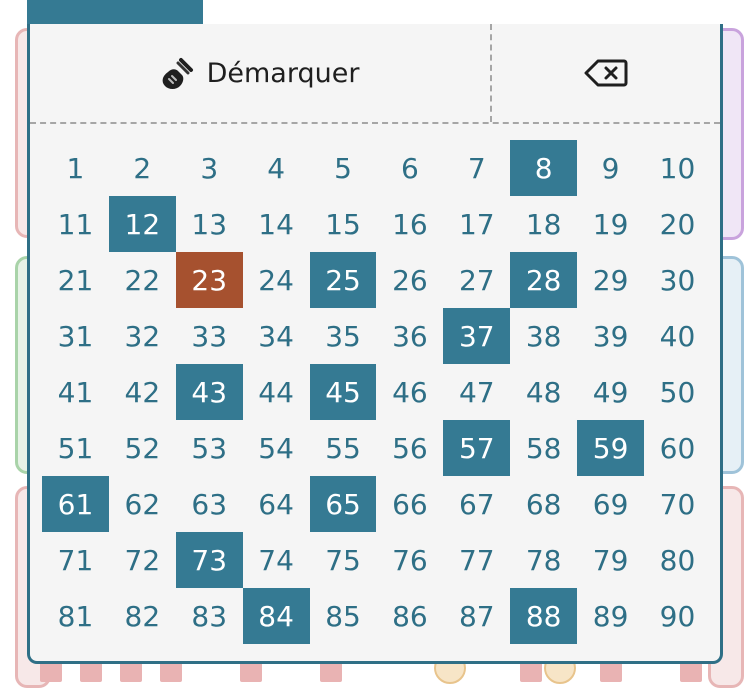 The image size is (752, 688). Describe the element at coordinates (142, 504) in the screenshot. I see `number-cell: 62` at that location.